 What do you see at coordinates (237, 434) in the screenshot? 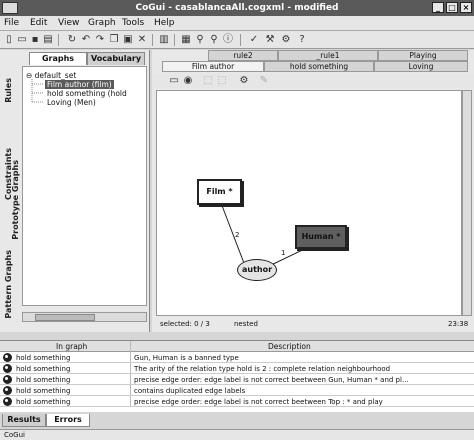
I see `app-status-bar: CoGui` at bounding box center [237, 434].